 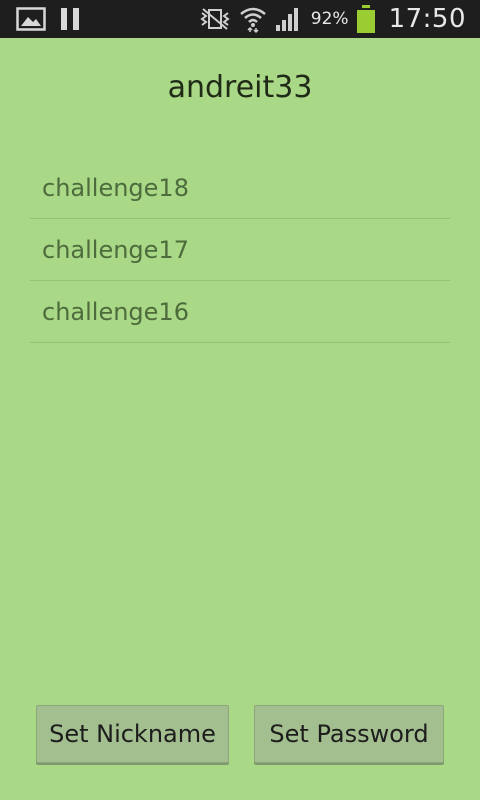 I want to click on status-left-icons, so click(x=48, y=19).